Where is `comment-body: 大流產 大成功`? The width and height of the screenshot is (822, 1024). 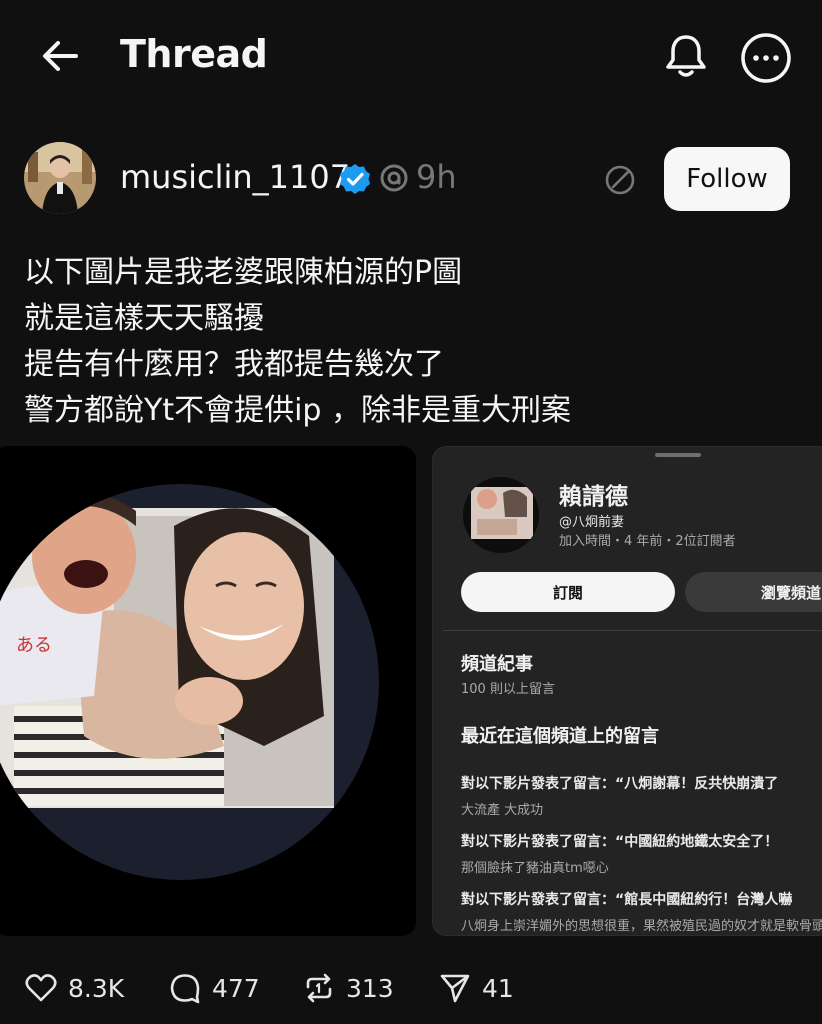 comment-body: 大流產 大成功 is located at coordinates (502, 810).